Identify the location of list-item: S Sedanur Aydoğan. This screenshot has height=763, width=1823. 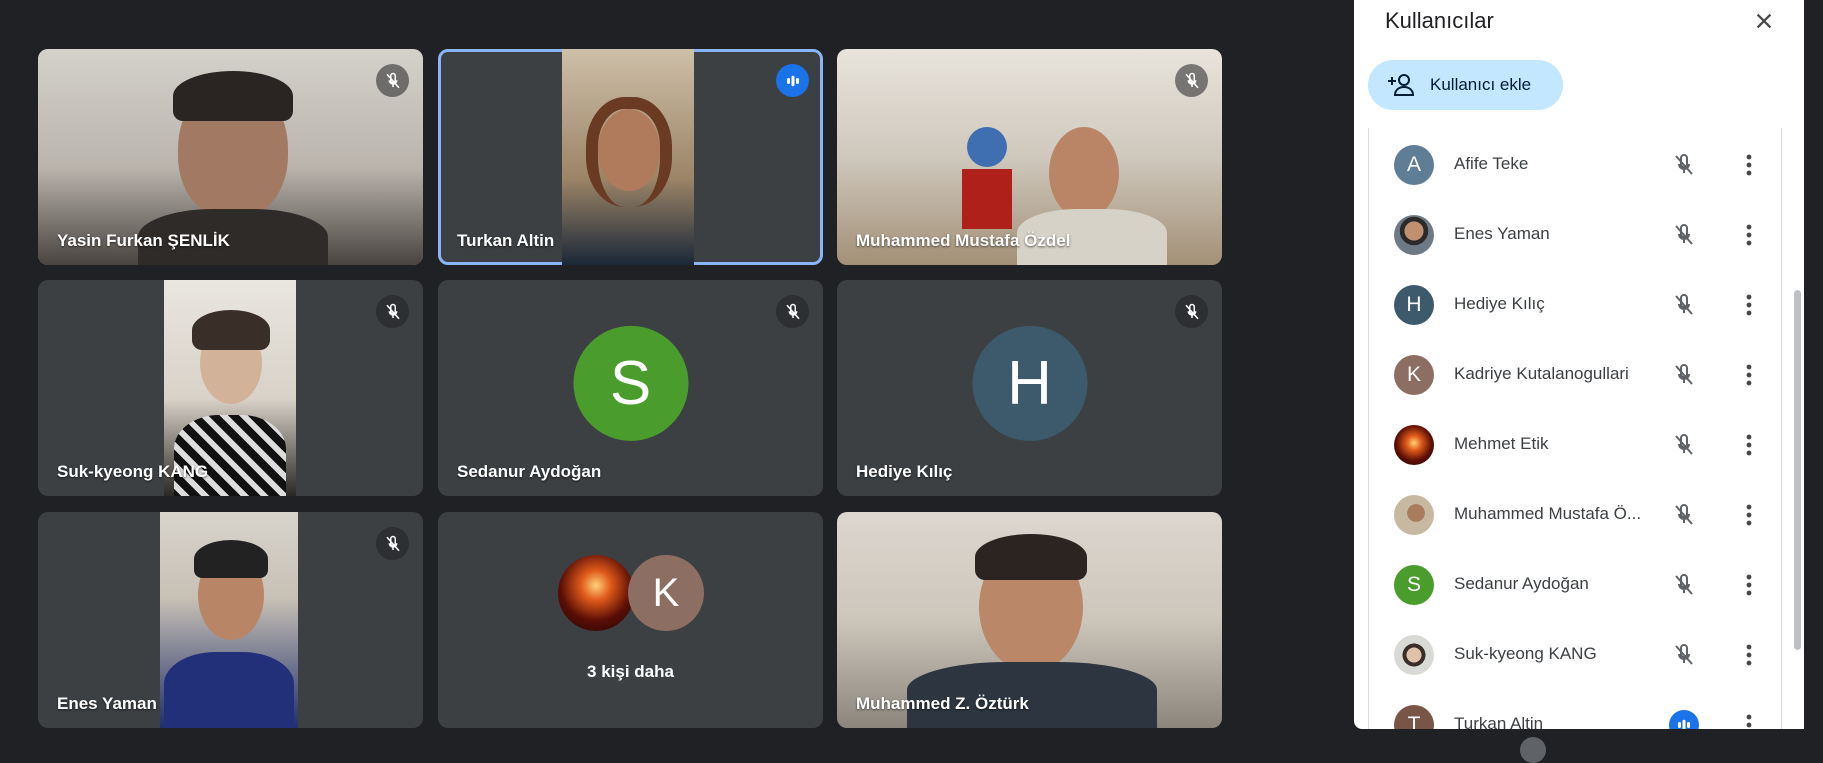
(1575, 583).